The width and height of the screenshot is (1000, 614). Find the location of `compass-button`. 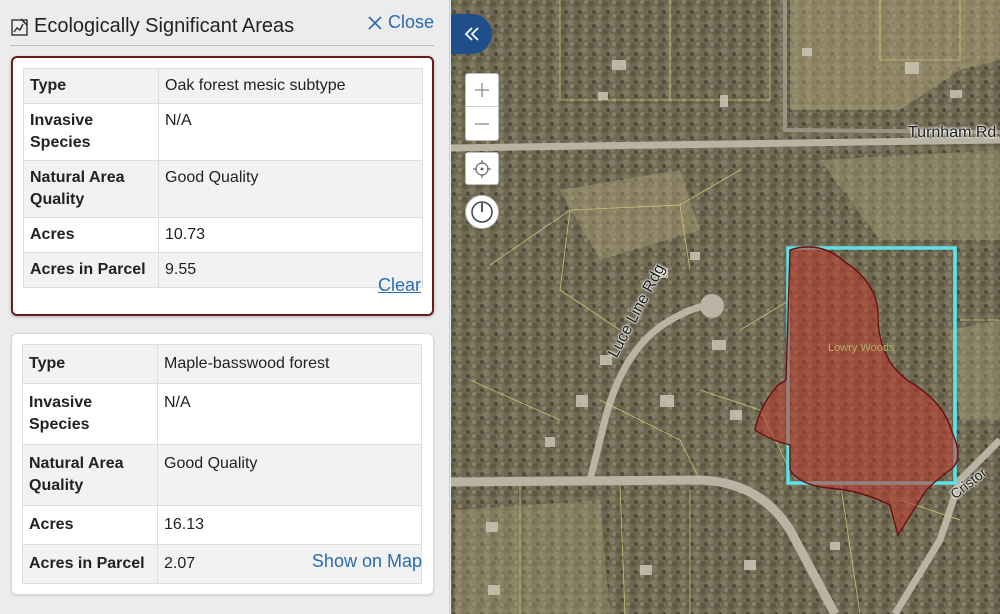

compass-button is located at coordinates (482, 212).